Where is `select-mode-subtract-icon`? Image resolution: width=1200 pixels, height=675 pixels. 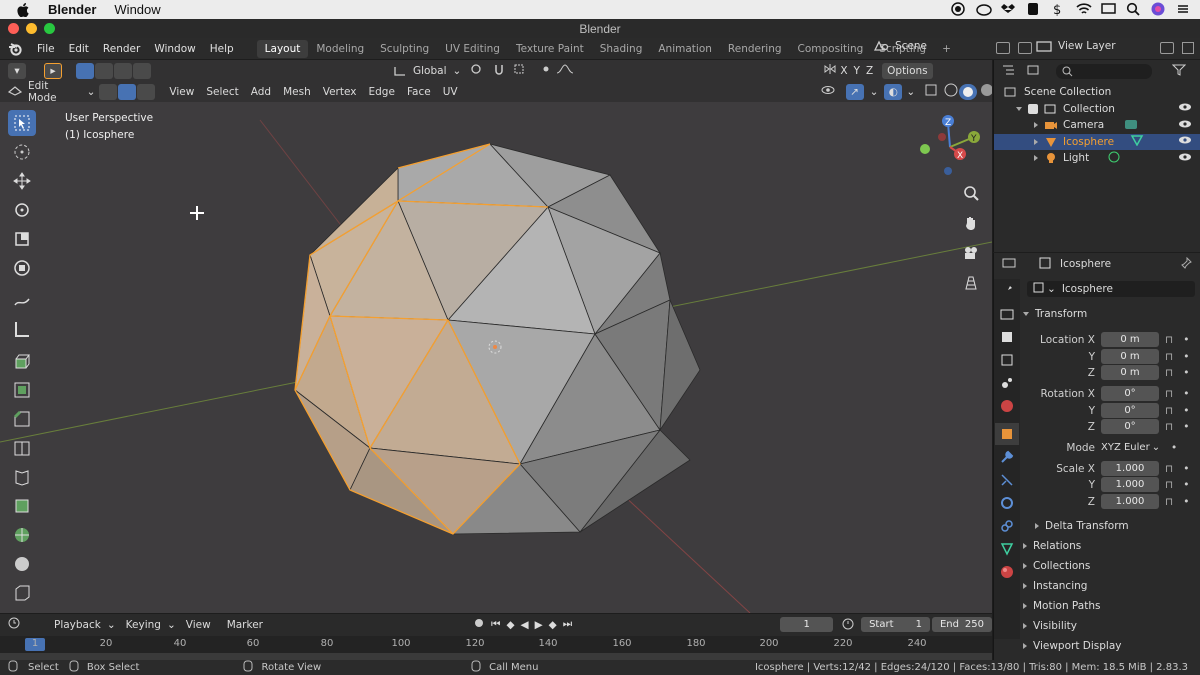 select-mode-subtract-icon is located at coordinates (123, 70).